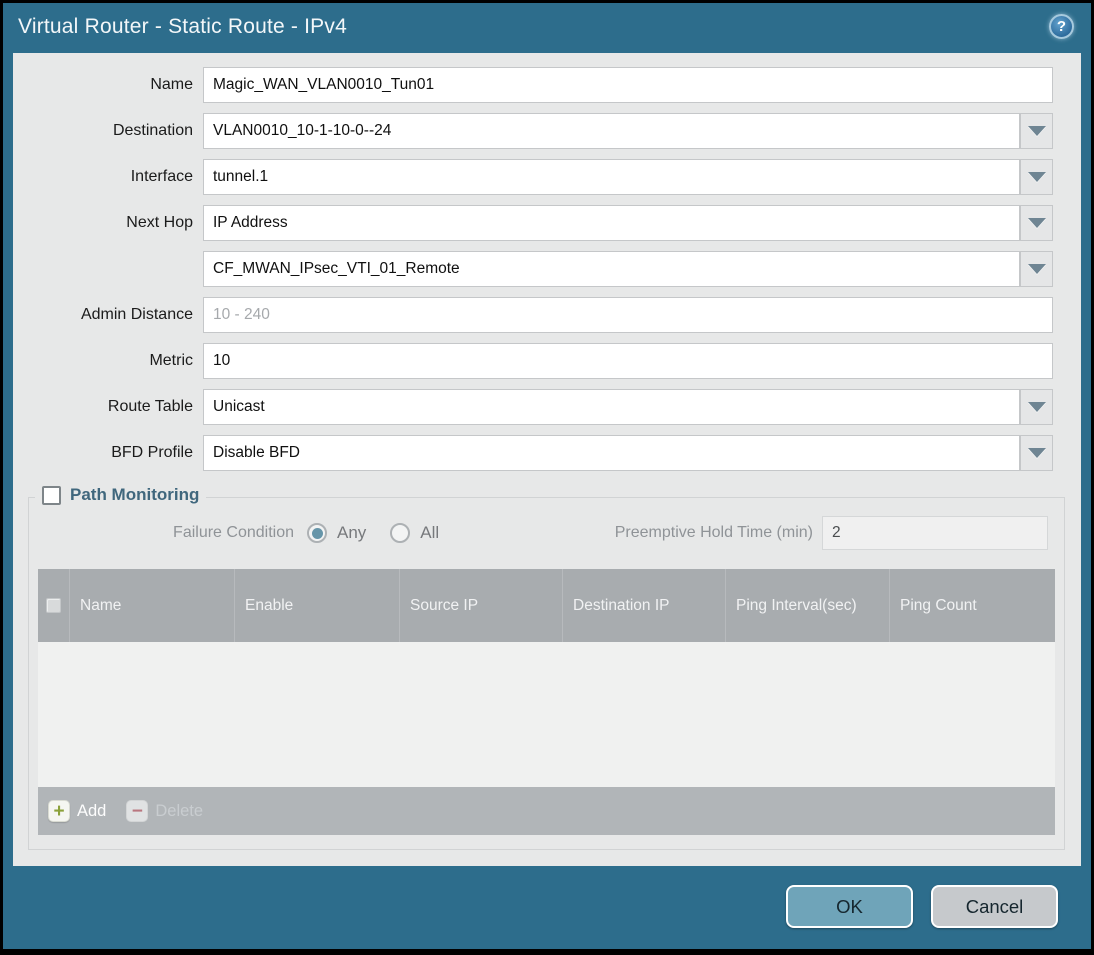 This screenshot has height=955, width=1094. I want to click on next-hop-address-input, so click(611, 269).